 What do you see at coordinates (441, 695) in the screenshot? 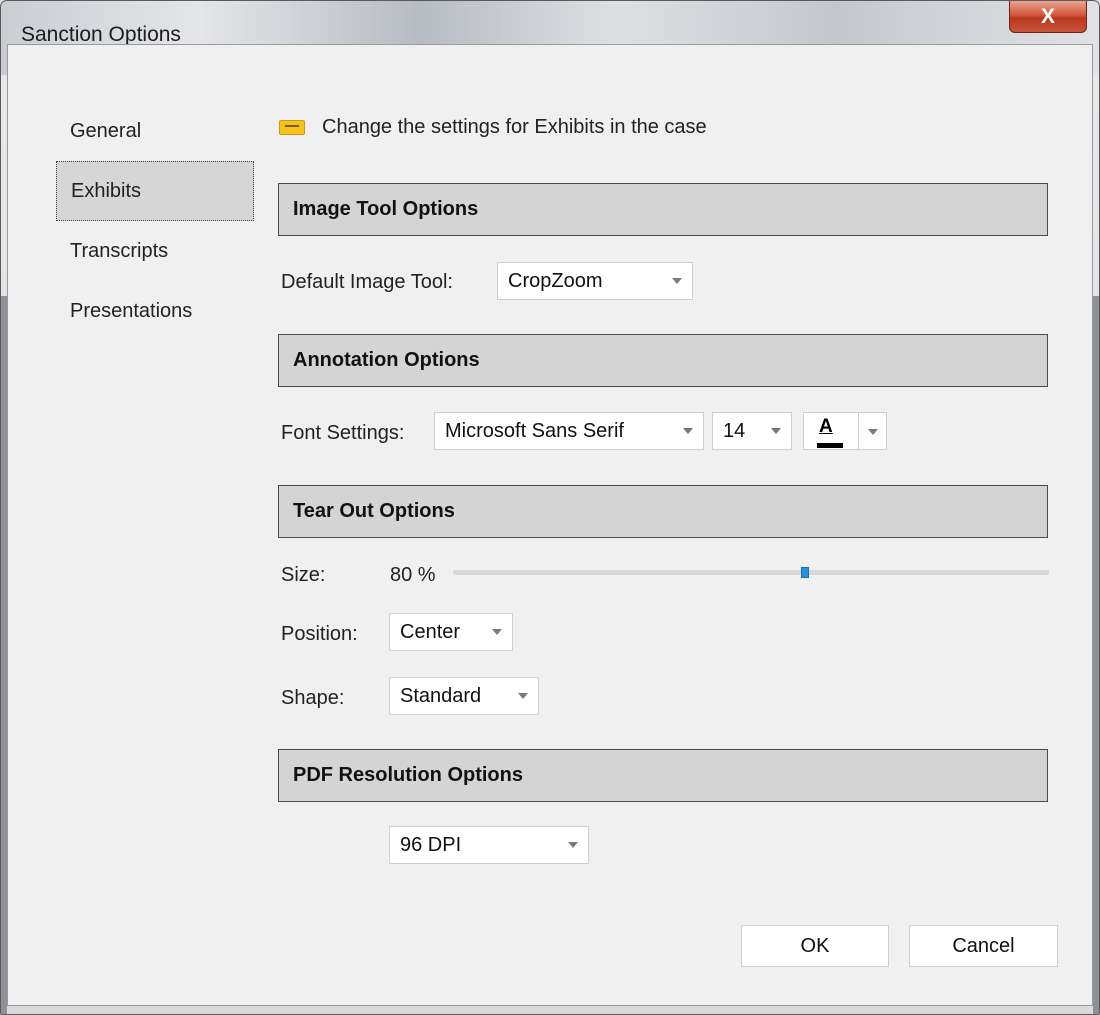
I see `shape-value: Standard` at bounding box center [441, 695].